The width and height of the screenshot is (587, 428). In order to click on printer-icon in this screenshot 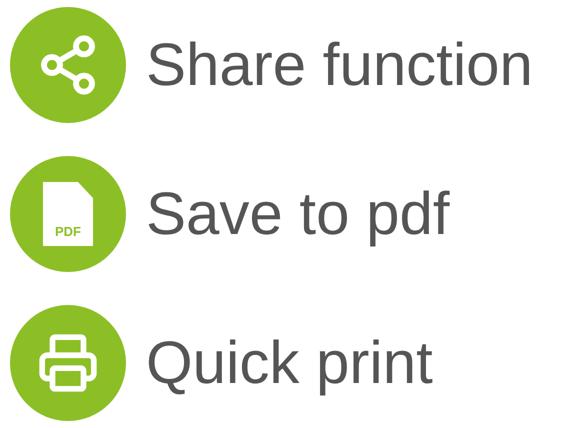, I will do `click(68, 363)`.